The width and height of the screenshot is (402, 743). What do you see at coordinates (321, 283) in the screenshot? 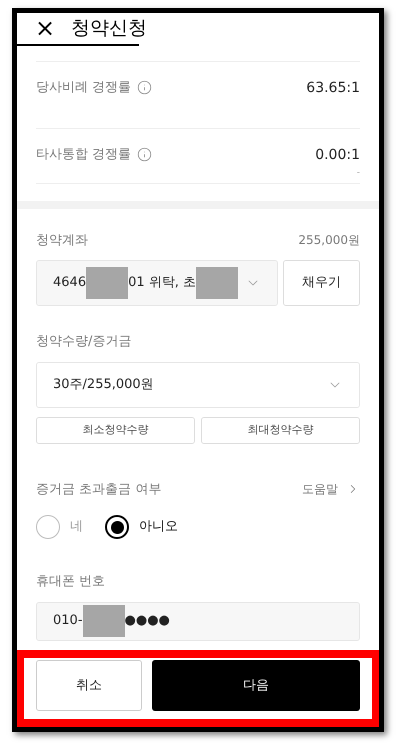
I see `fill-button: 채우기` at bounding box center [321, 283].